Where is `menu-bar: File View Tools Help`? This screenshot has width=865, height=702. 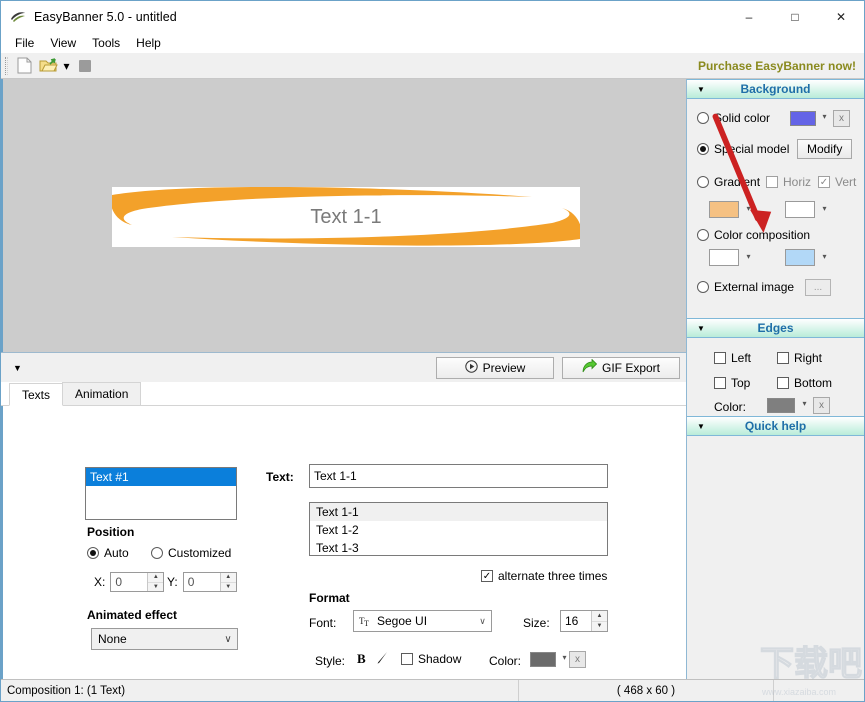 menu-bar: File View Tools Help is located at coordinates (432, 42).